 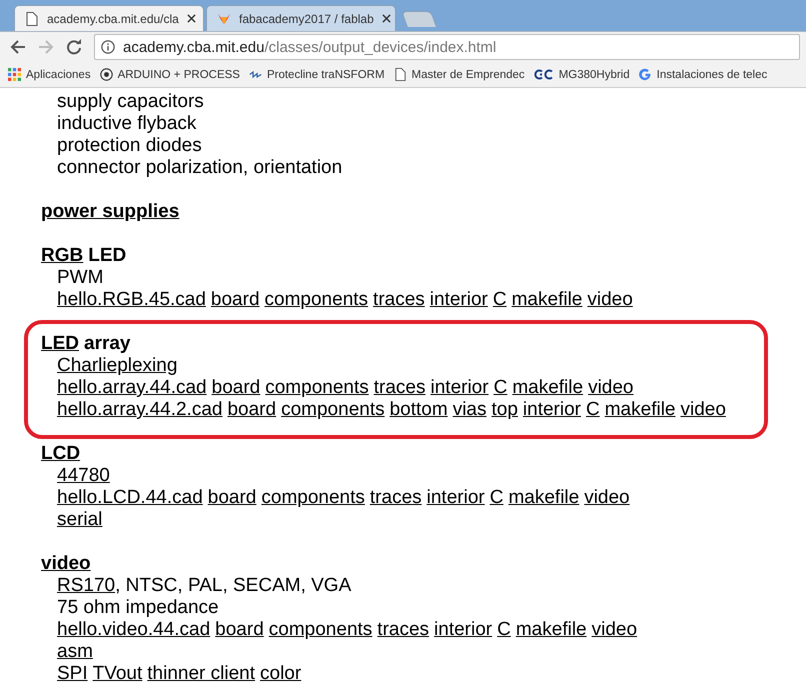 I want to click on link: RS170, so click(x=86, y=585).